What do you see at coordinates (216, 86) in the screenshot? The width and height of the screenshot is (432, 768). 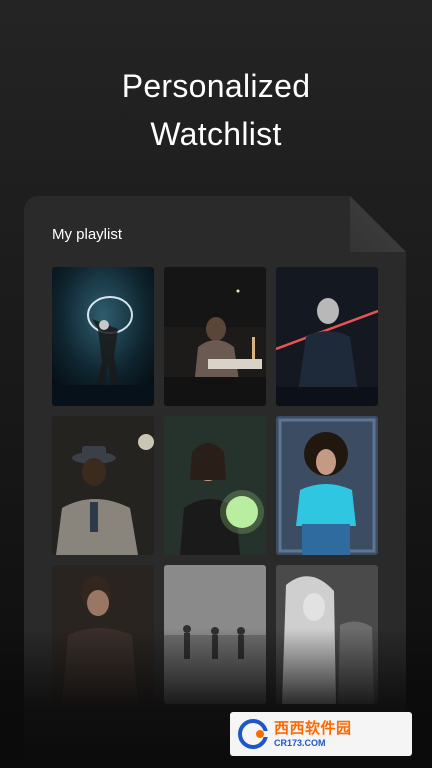 I see `page-title-line-1: Personalized` at bounding box center [216, 86].